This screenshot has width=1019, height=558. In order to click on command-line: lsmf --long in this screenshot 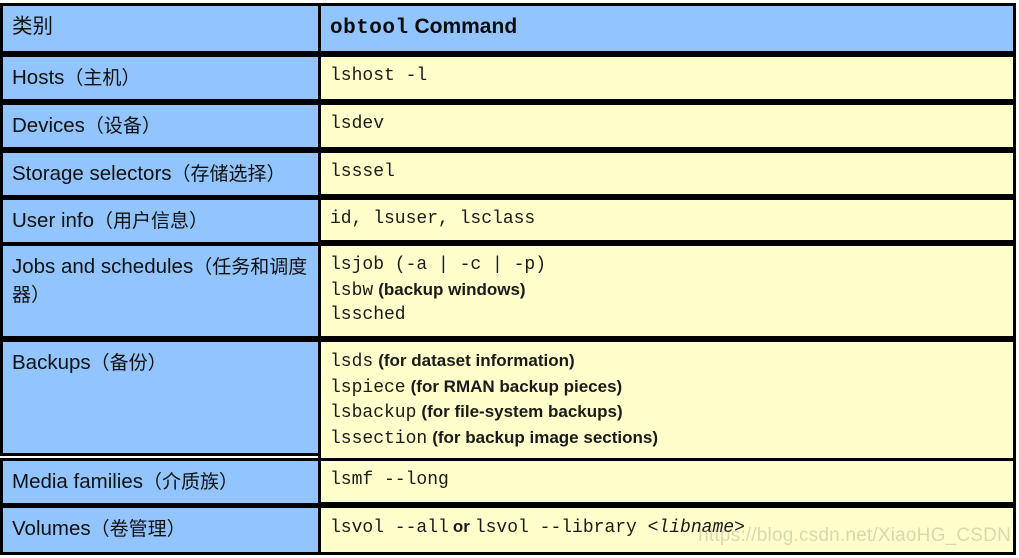, I will do `click(667, 480)`.